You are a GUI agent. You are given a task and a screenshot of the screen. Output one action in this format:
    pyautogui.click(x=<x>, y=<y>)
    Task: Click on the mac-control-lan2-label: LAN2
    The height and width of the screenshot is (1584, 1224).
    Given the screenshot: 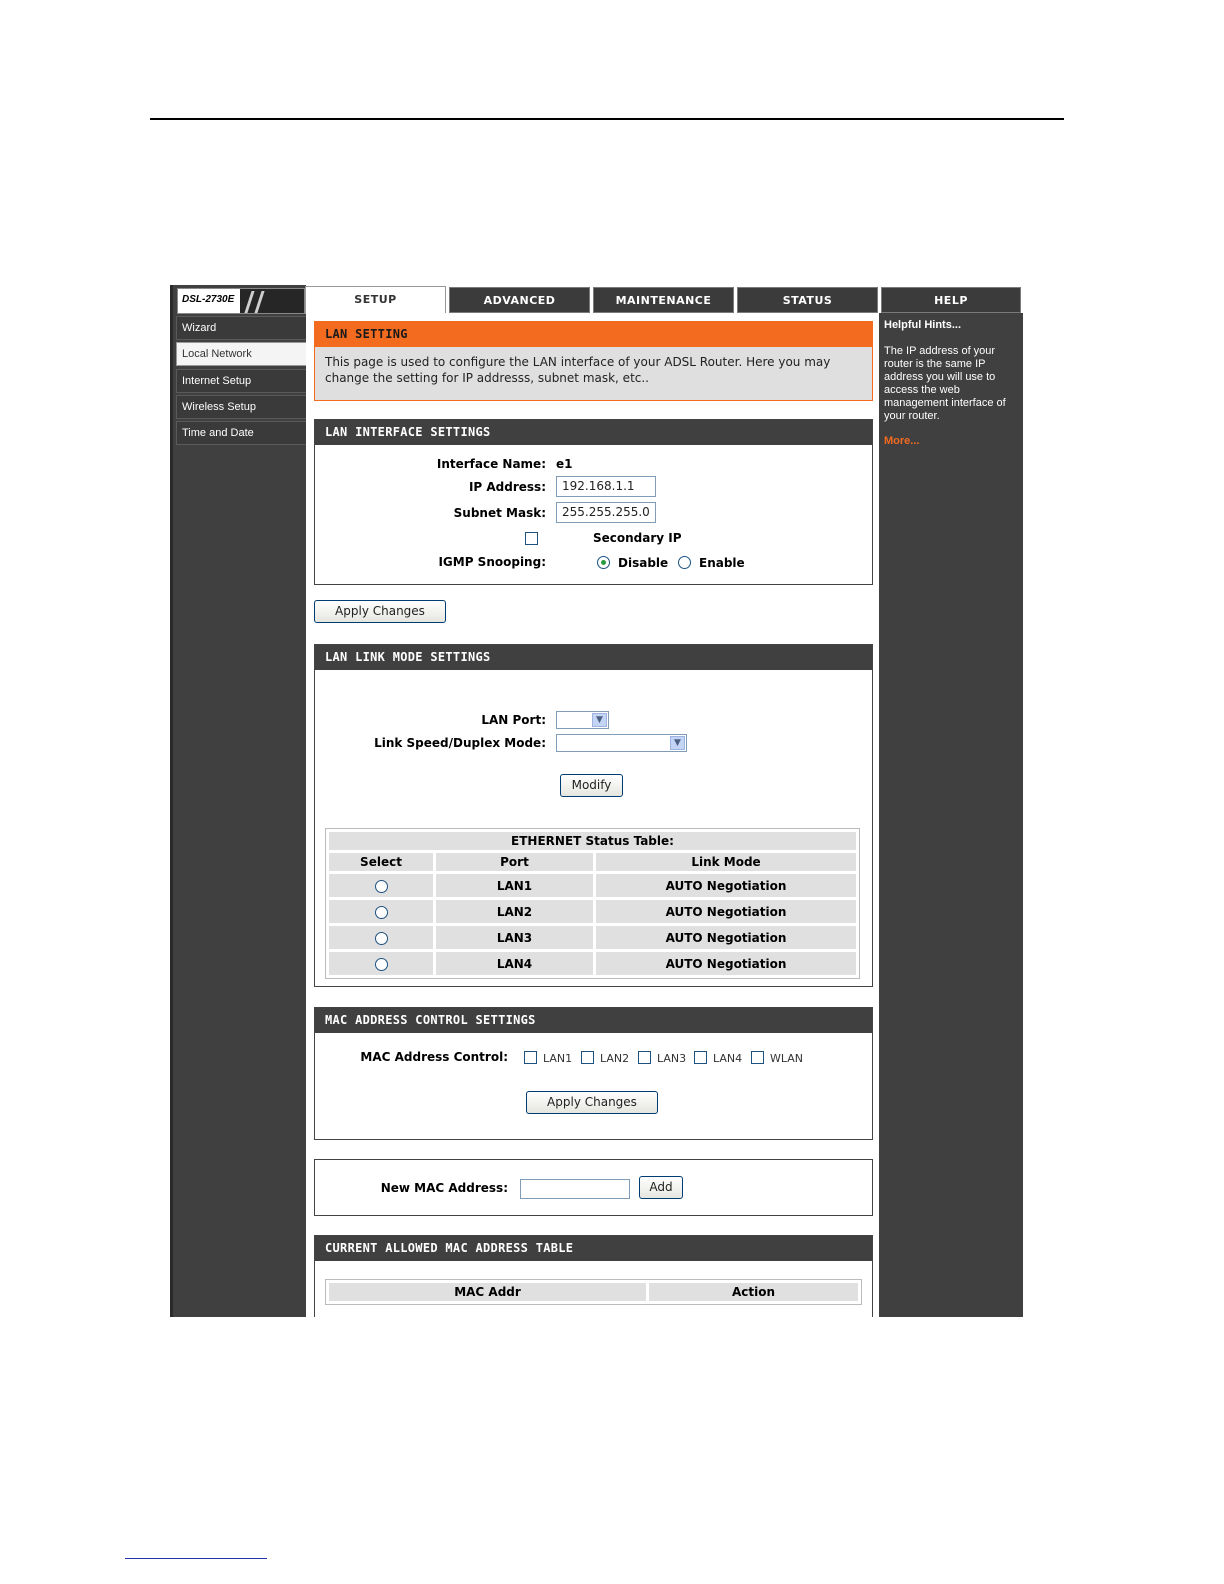 What is the action you would take?
    pyautogui.click(x=615, y=1058)
    